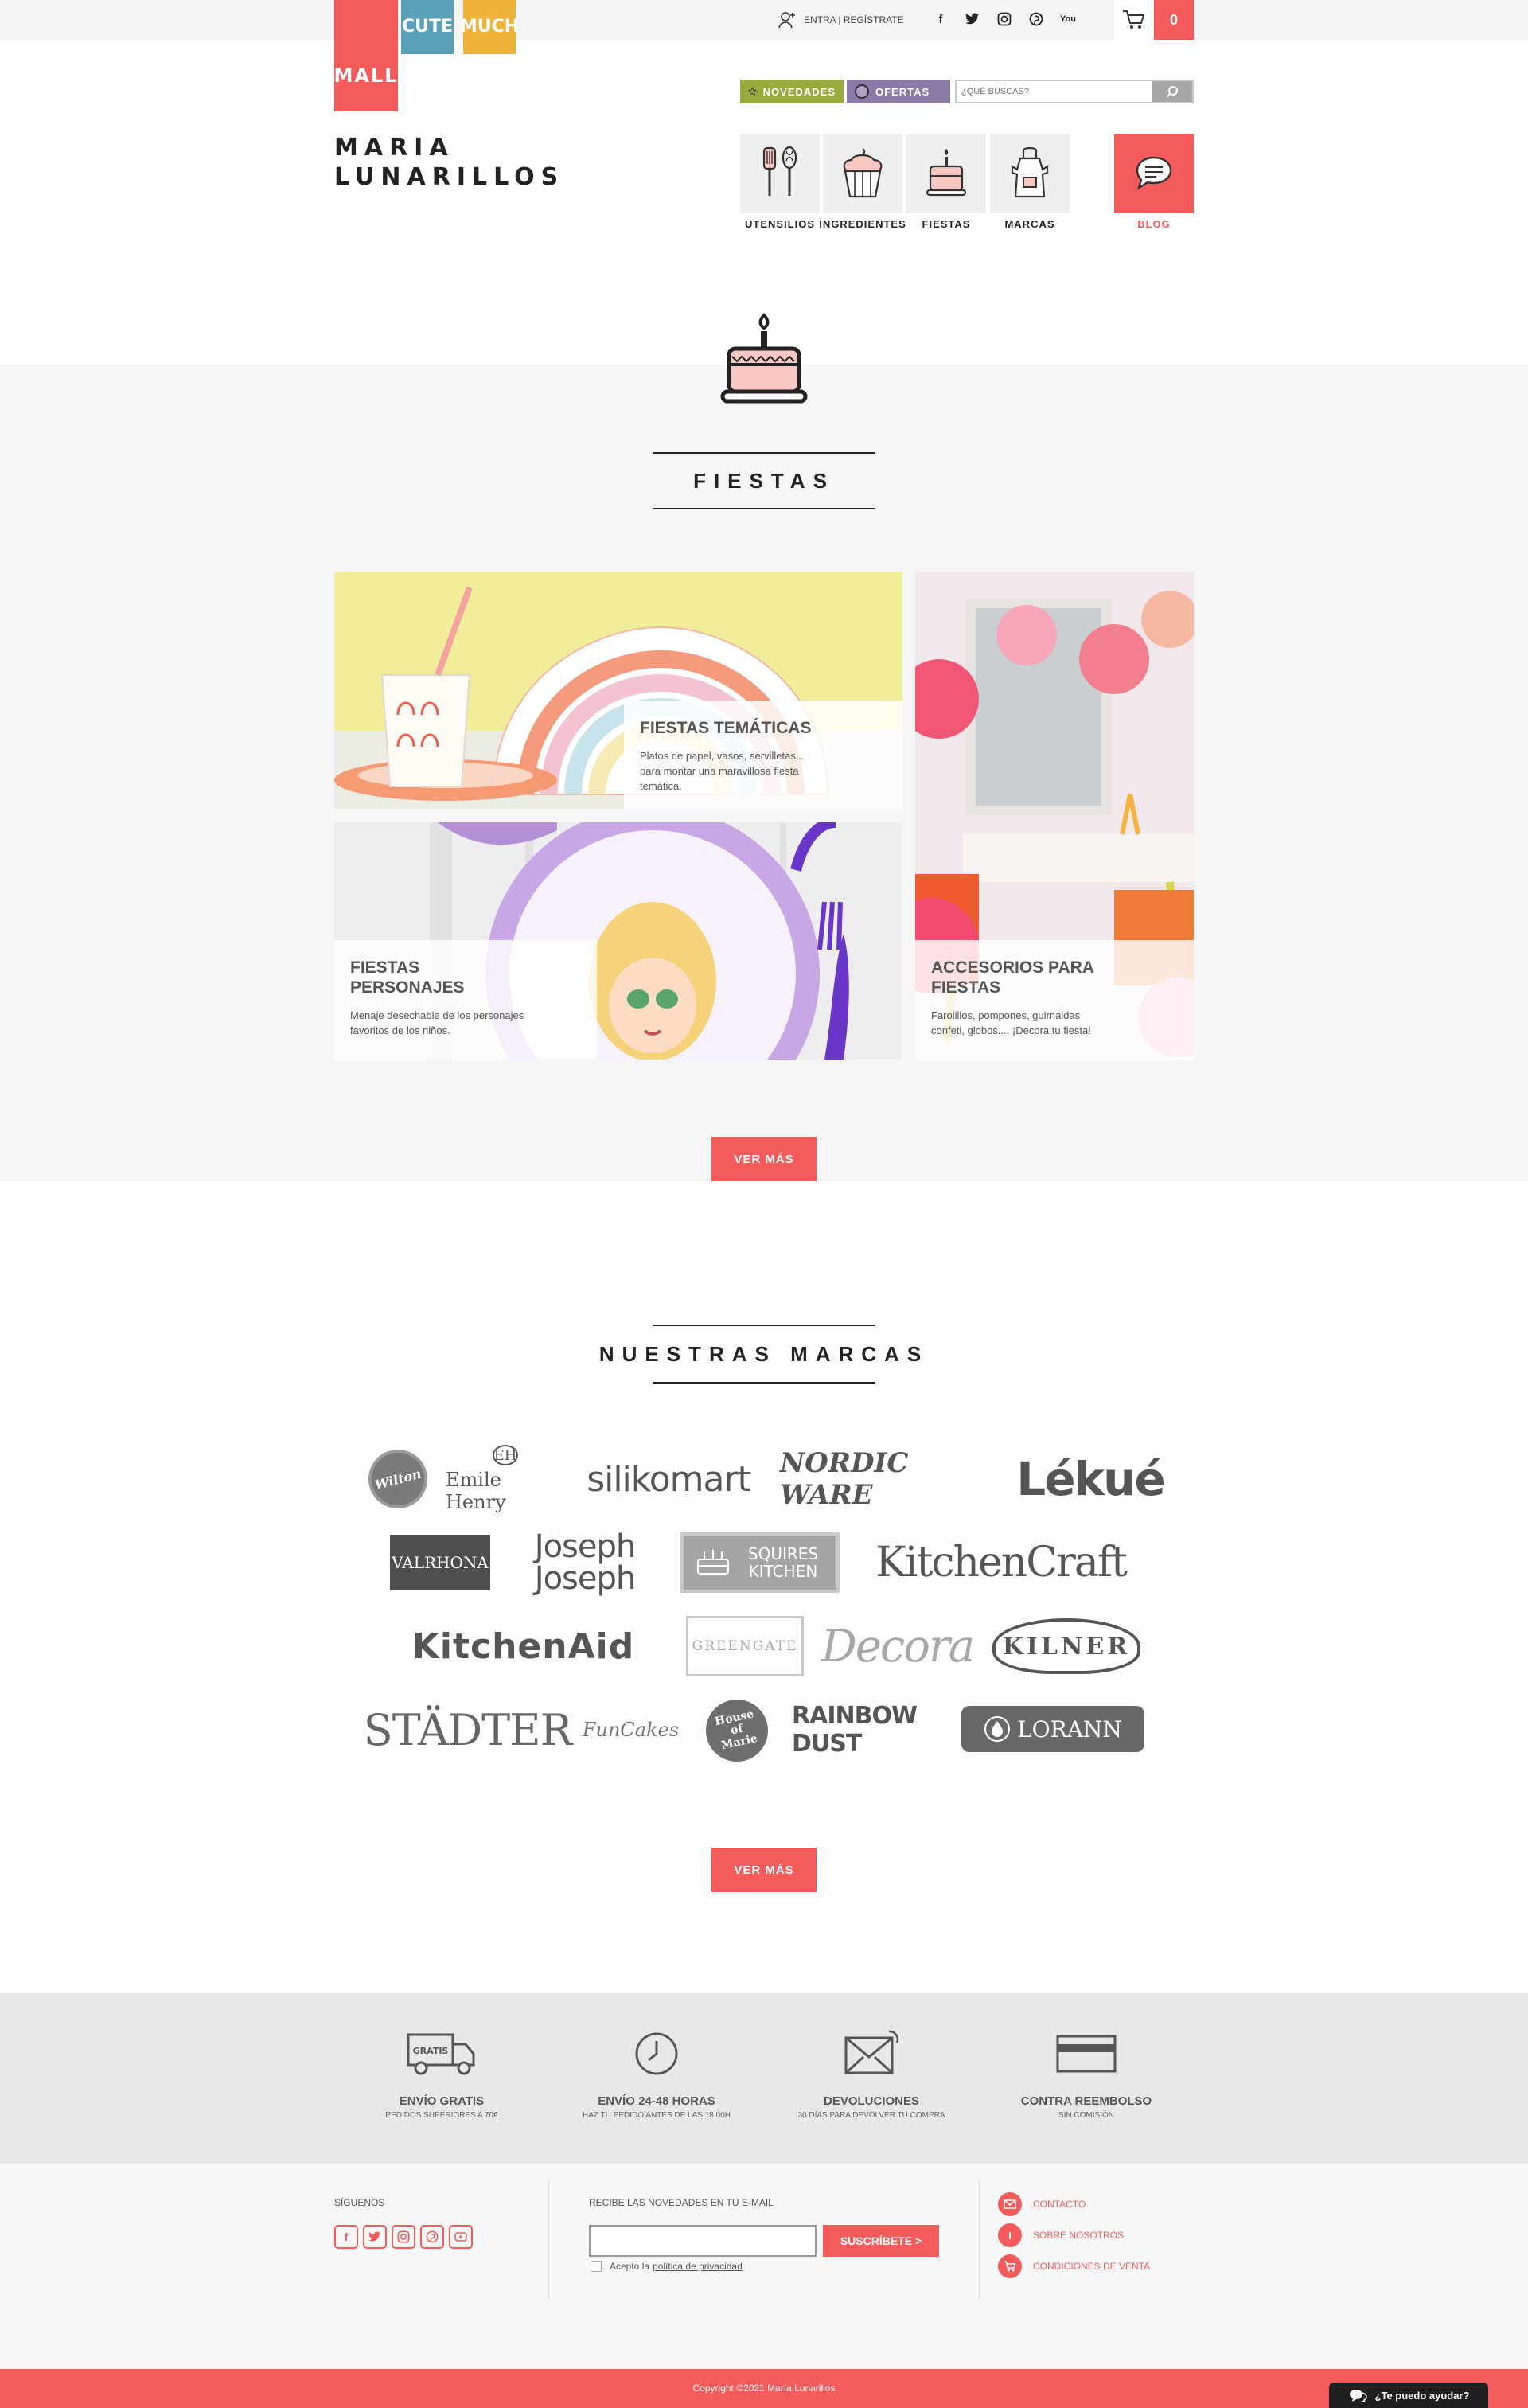  I want to click on ofertas-label: OFERTAS, so click(902, 91).